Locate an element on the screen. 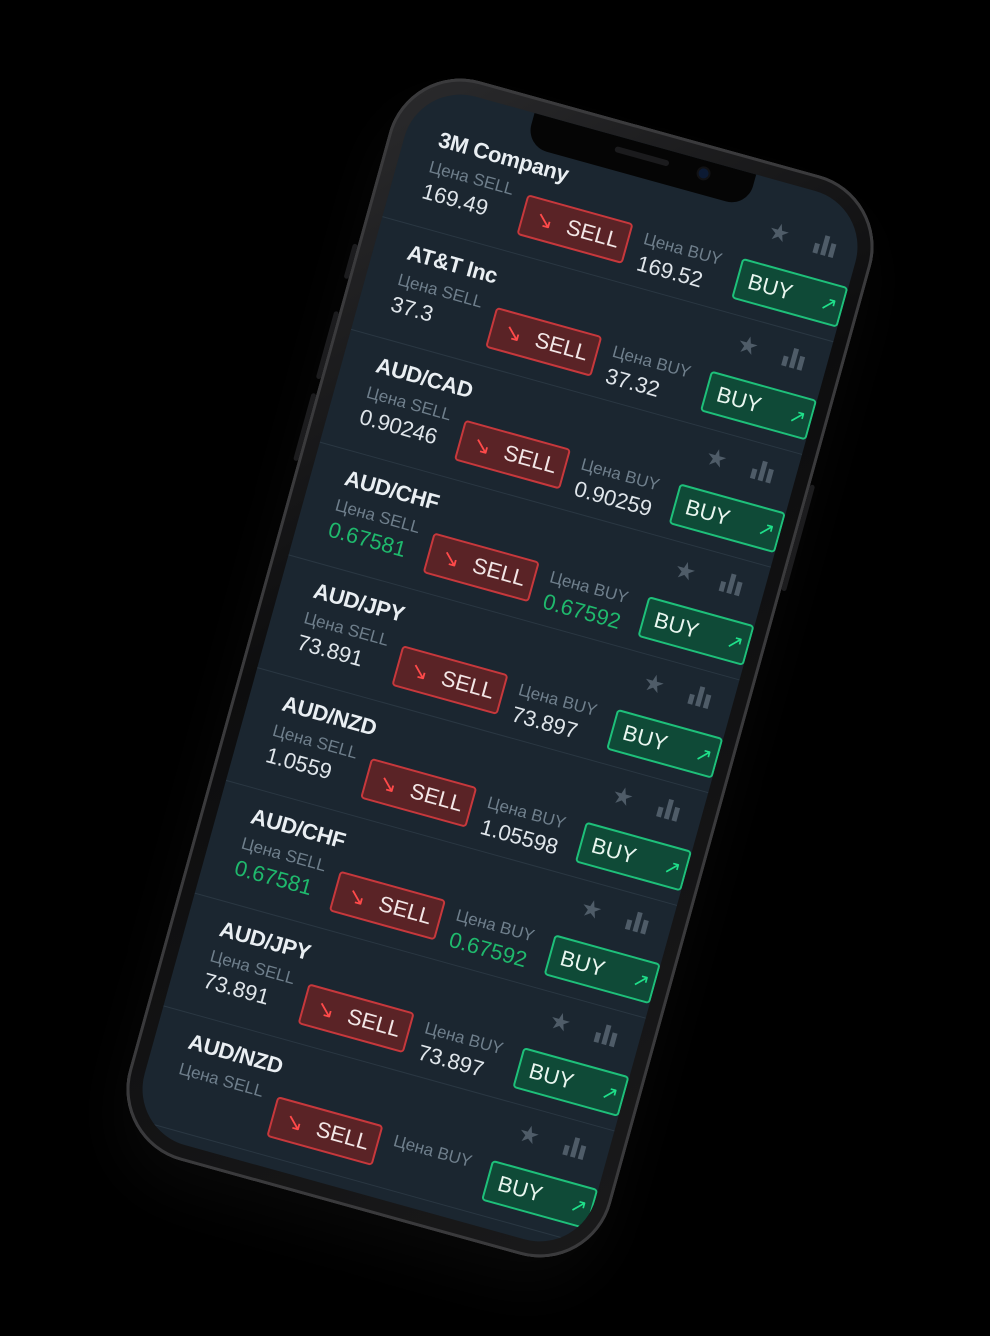  buy-price-caption: Цена BUY is located at coordinates (433, 1151).